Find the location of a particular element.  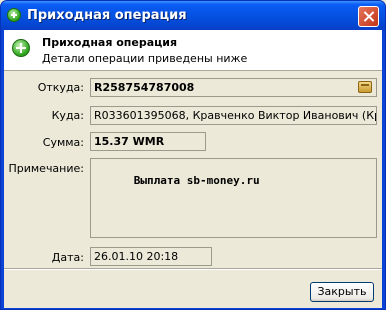

date-field: 26.01.10 20:18 is located at coordinates (151, 256).